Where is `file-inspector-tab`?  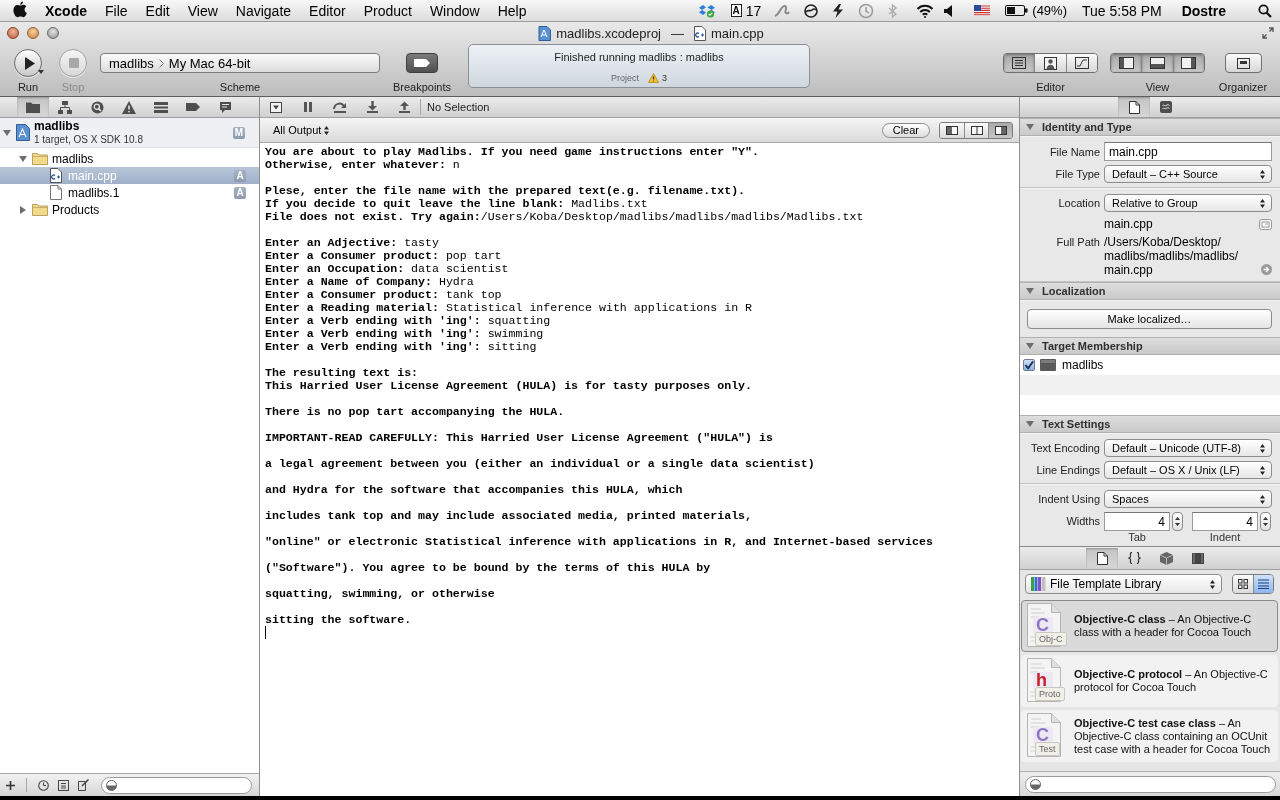
file-inspector-tab is located at coordinates (1134, 107).